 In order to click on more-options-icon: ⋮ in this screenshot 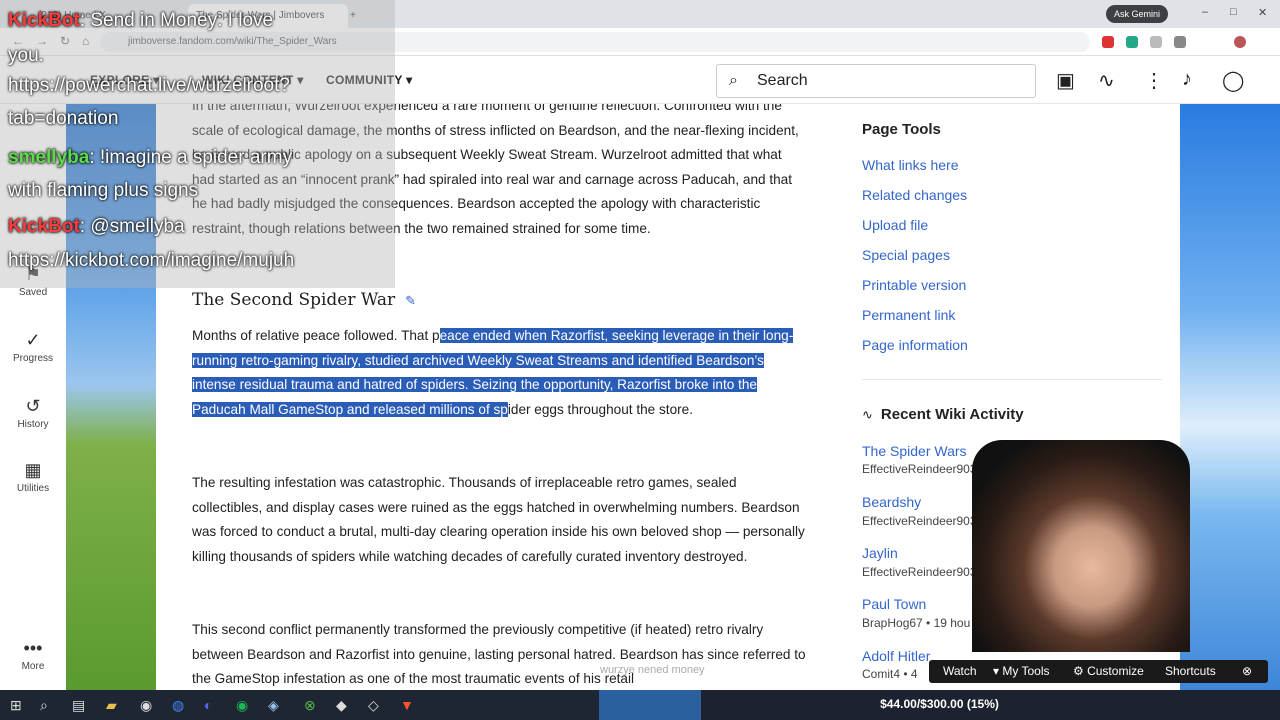, I will do `click(1154, 80)`.